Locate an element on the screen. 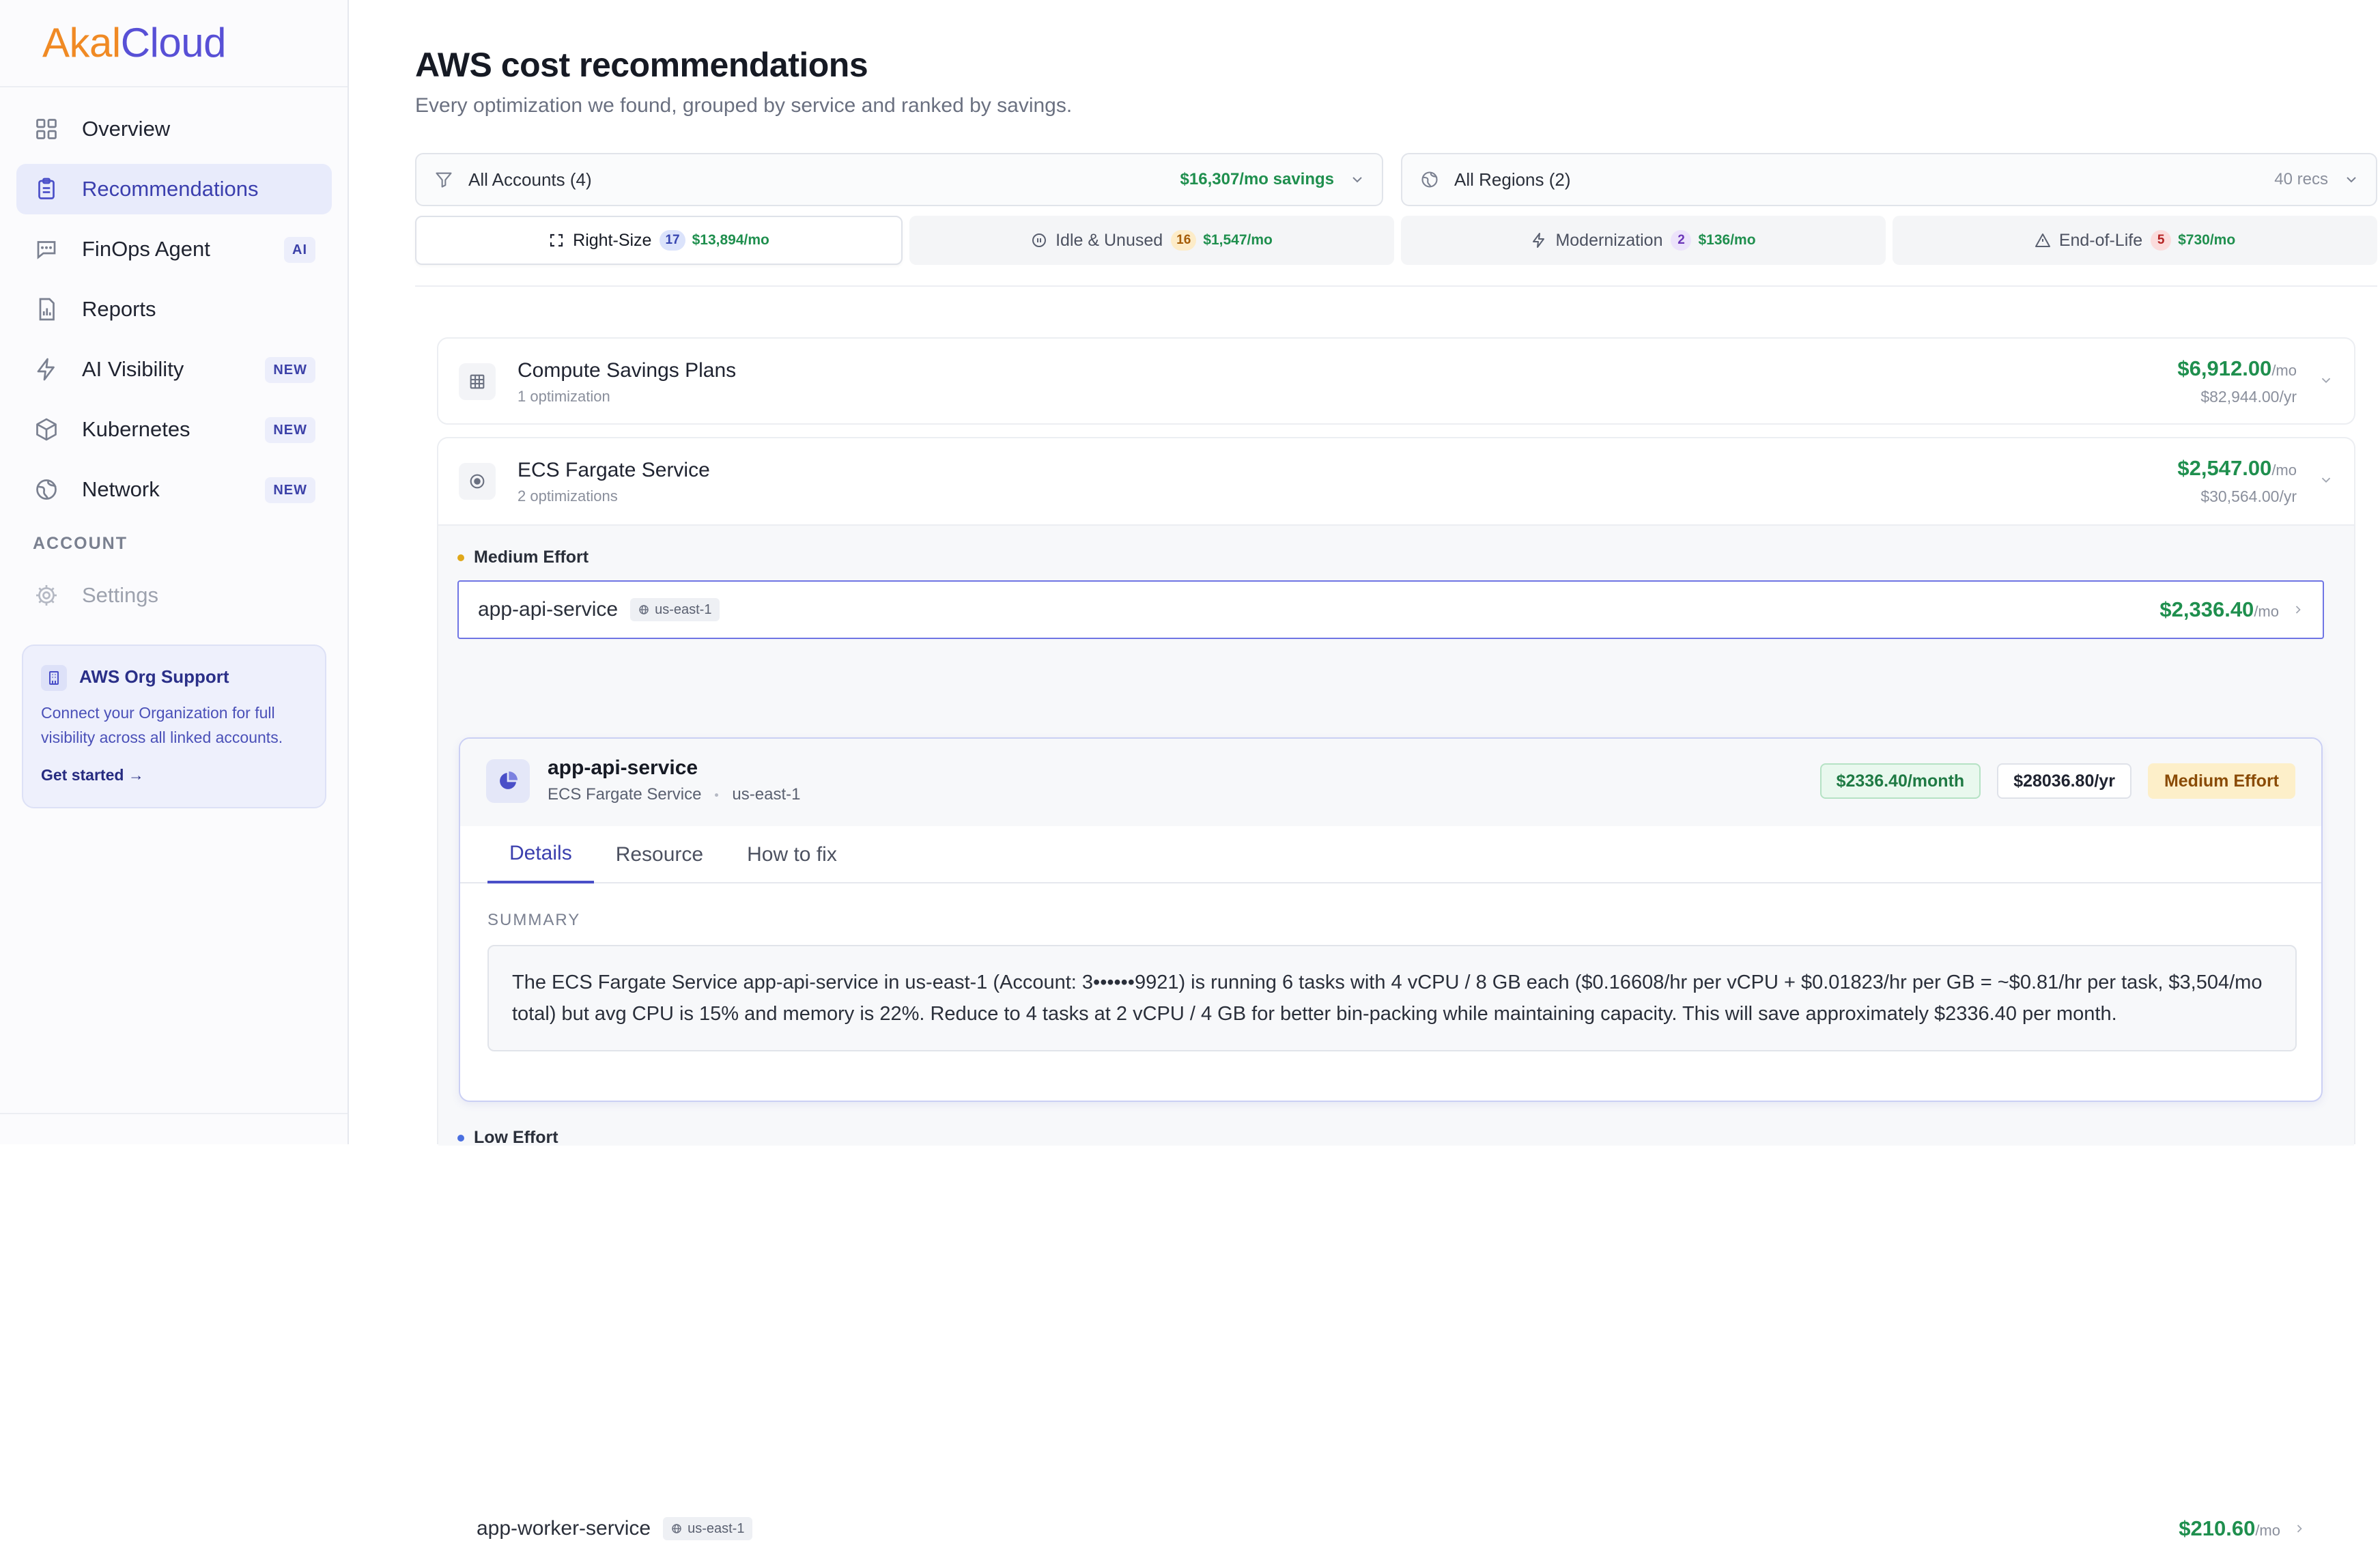 This screenshot has height=1558, width=2380. table-icon is located at coordinates (477, 381).